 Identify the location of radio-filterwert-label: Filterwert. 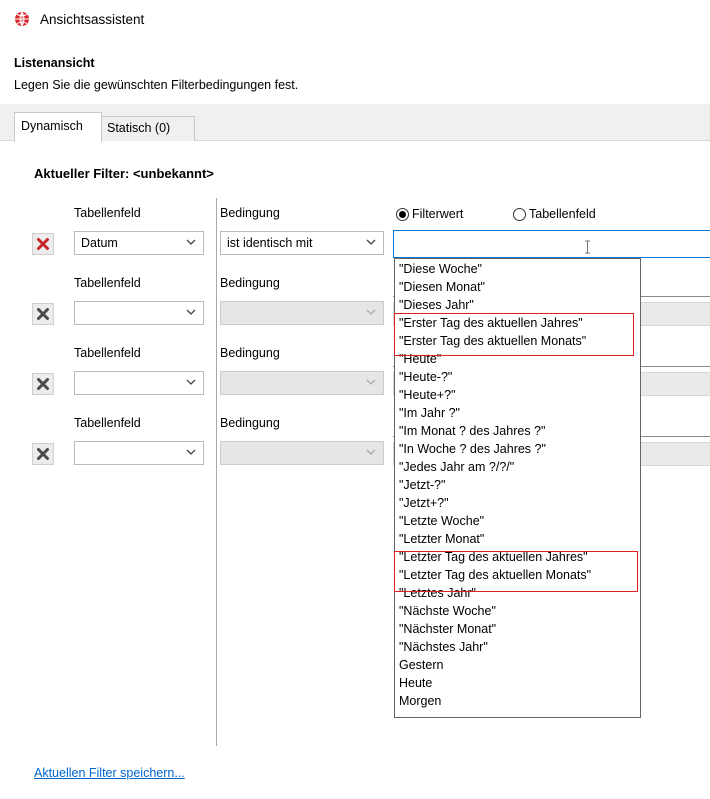
(438, 214).